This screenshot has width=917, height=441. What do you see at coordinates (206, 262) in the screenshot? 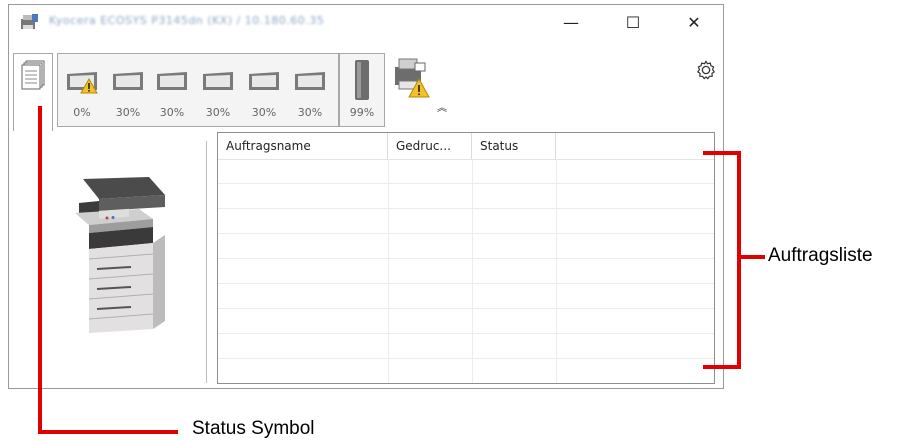
I see `pane-separator` at bounding box center [206, 262].